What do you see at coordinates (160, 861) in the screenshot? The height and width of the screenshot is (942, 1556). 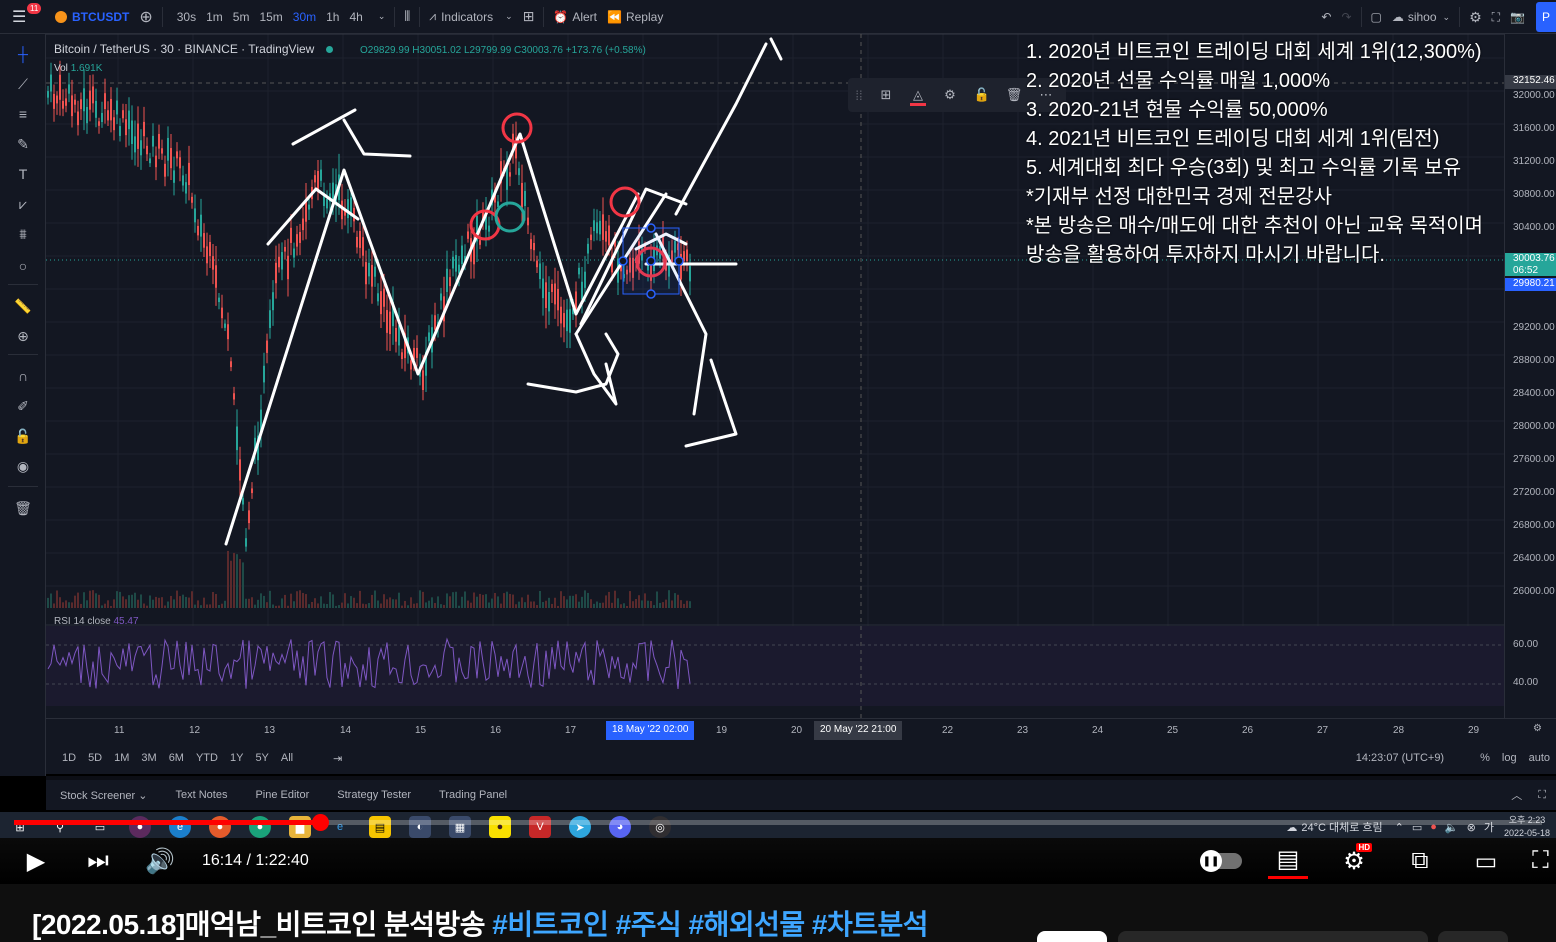 I see `mute-button: 🔊` at bounding box center [160, 861].